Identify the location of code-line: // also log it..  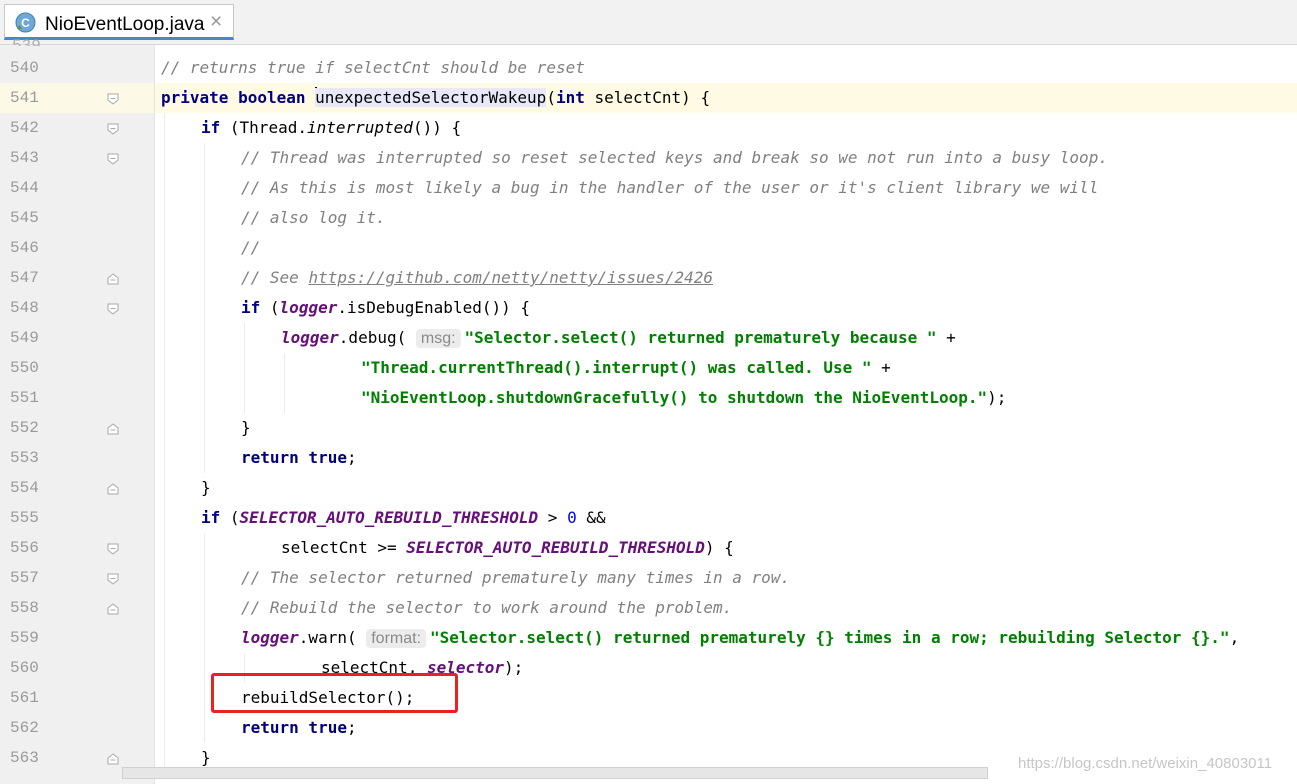
(313, 218).